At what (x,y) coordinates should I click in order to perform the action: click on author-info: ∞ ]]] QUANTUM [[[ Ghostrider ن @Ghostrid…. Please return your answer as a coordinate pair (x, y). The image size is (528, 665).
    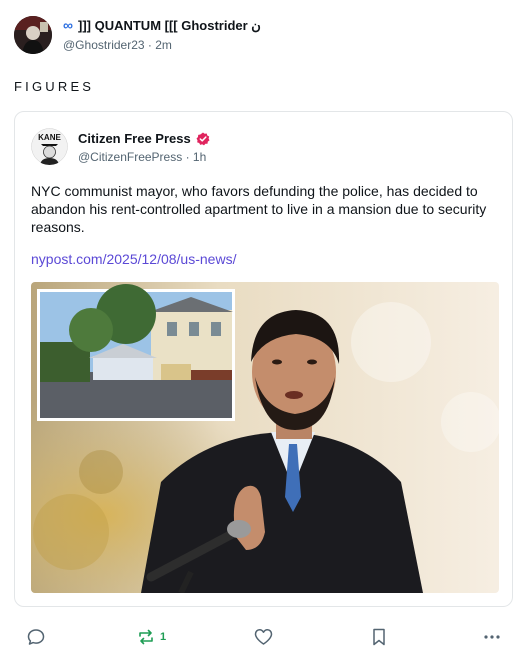
    Looking at the image, I should click on (162, 35).